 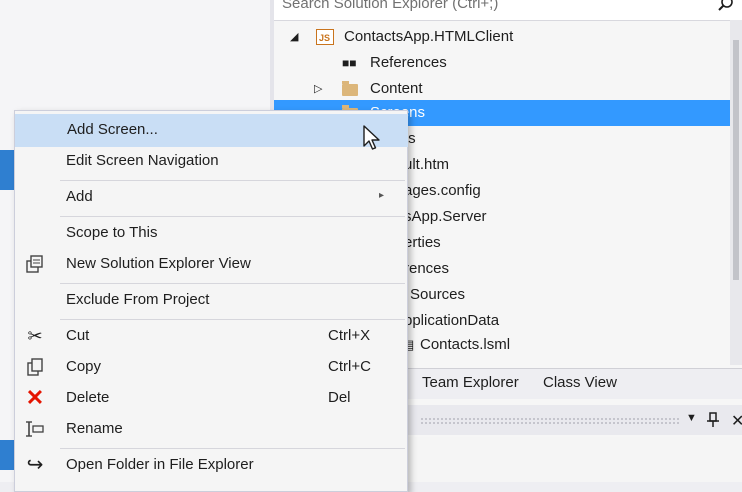 What do you see at coordinates (210, 367) in the screenshot?
I see `menu-item-copy: Copy Ctrl+C` at bounding box center [210, 367].